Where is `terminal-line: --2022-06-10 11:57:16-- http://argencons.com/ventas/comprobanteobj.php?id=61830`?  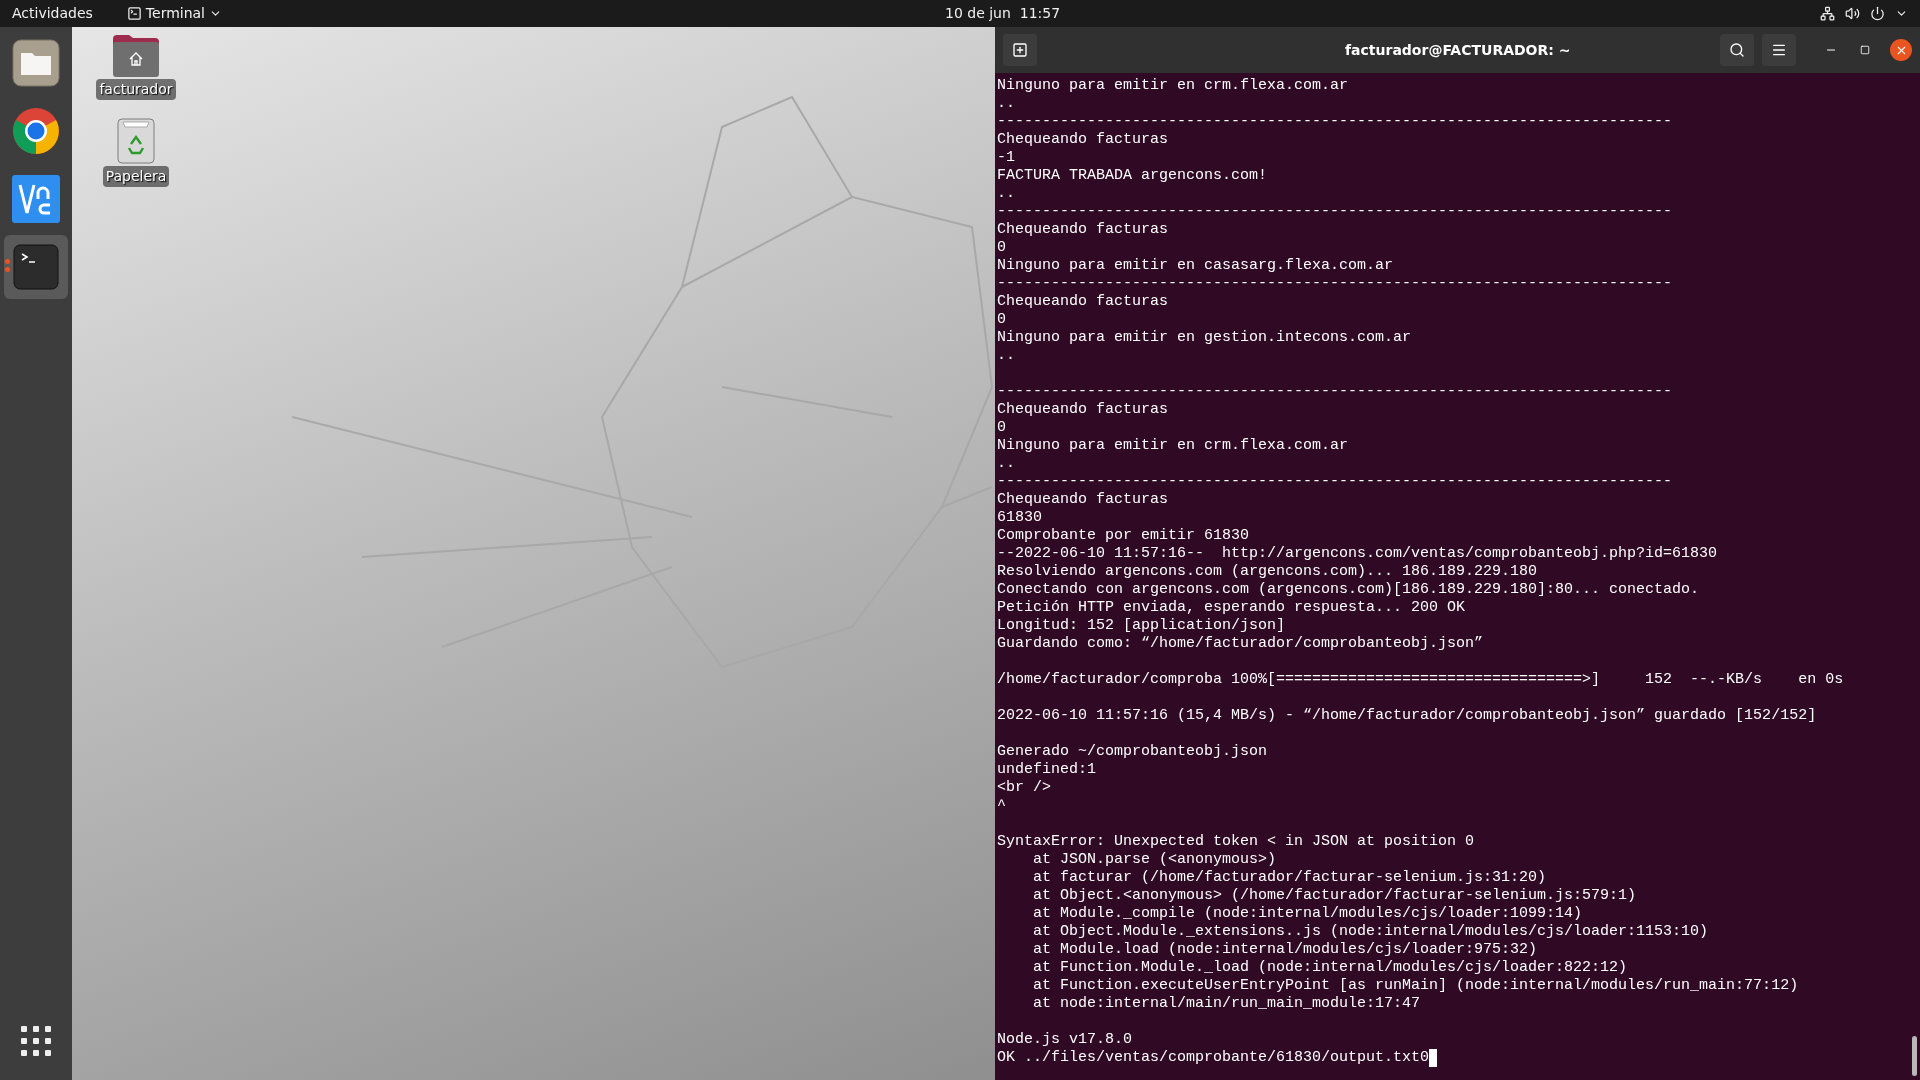
terminal-line: --2022-06-10 11:57:16-- http://argencons.com/ventas/comprobanteobj.php?id=61830 is located at coordinates (1357, 554).